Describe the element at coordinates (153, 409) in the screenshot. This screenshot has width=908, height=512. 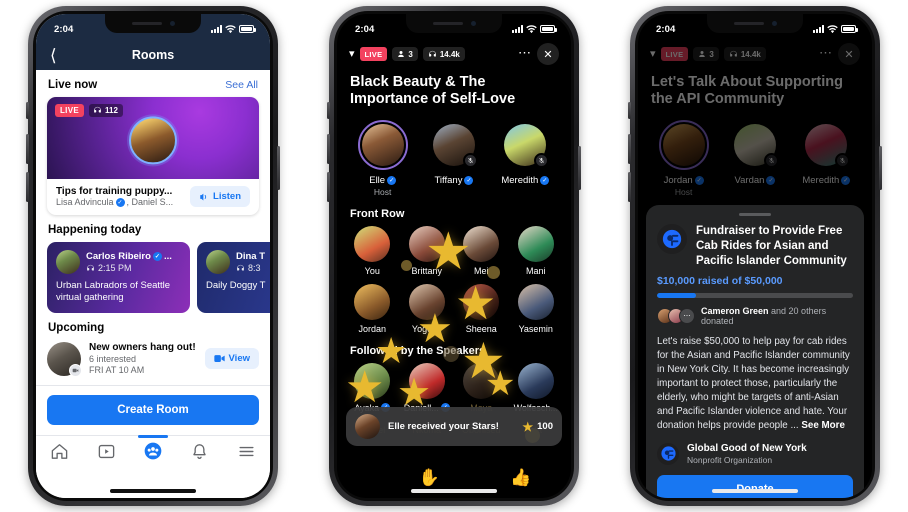
I see `create-room-button: Create Room` at that location.